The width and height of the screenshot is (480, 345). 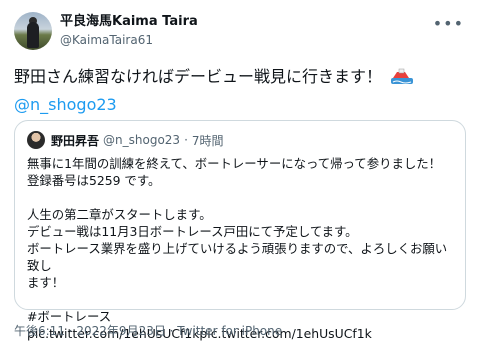 What do you see at coordinates (240, 105) in the screenshot?
I see `mention-link: @n_shogo23` at bounding box center [240, 105].